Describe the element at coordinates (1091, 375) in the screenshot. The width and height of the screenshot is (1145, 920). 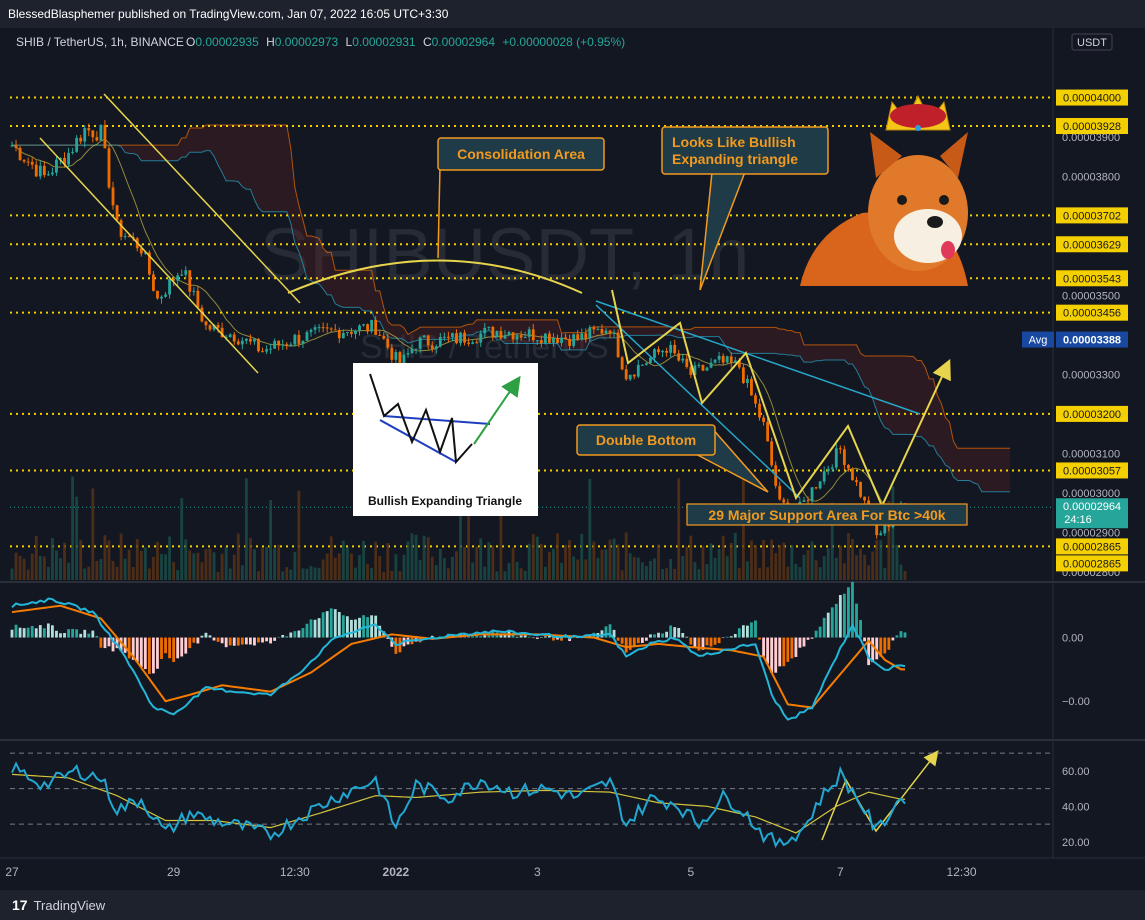
I see `price-tick-label: 0.00003300` at that location.